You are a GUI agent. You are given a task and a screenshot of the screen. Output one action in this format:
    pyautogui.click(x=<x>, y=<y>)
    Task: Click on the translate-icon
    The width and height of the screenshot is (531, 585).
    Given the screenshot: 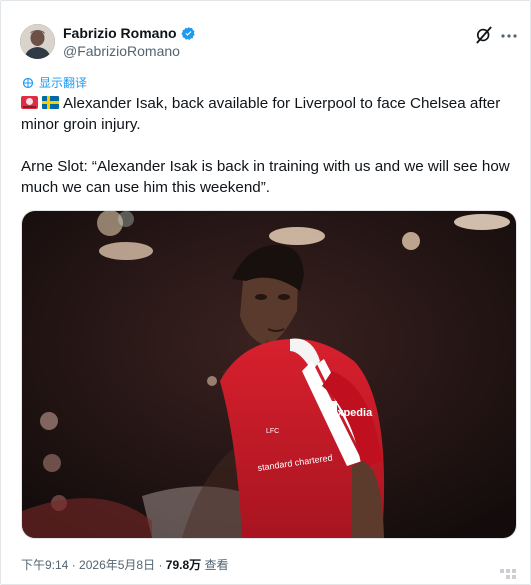 What is the action you would take?
    pyautogui.click(x=28, y=82)
    